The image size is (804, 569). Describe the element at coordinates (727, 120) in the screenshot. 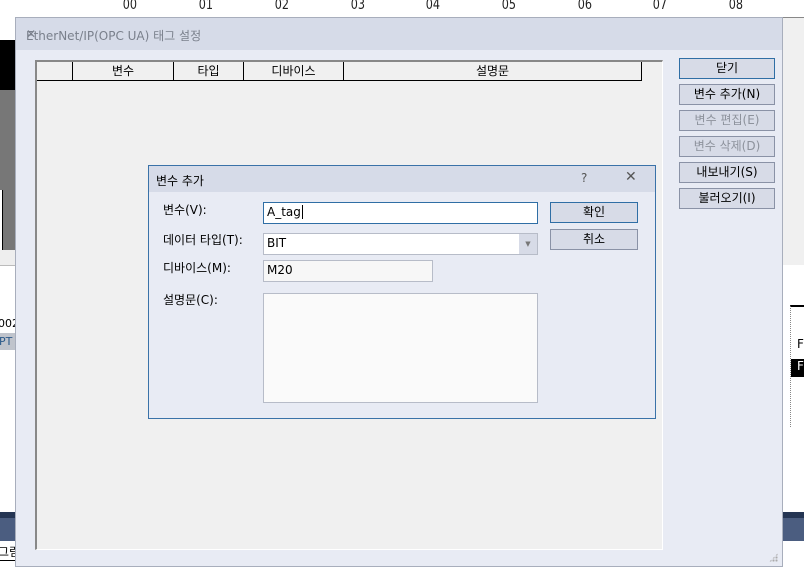

I see `edit-variable-button: 변수 편집(E)` at that location.